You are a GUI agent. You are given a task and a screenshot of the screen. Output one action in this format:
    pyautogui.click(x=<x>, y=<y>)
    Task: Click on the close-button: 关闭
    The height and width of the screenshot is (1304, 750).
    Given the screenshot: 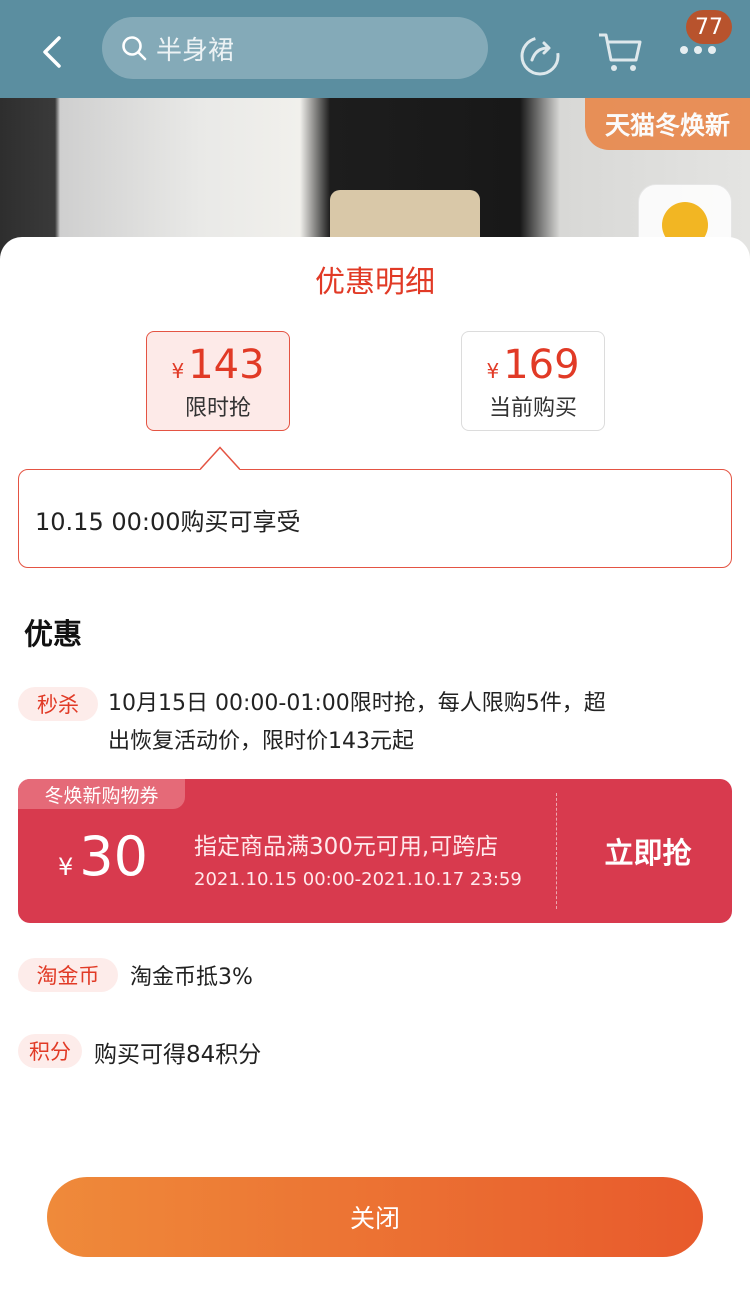 What is the action you would take?
    pyautogui.click(x=375, y=1217)
    